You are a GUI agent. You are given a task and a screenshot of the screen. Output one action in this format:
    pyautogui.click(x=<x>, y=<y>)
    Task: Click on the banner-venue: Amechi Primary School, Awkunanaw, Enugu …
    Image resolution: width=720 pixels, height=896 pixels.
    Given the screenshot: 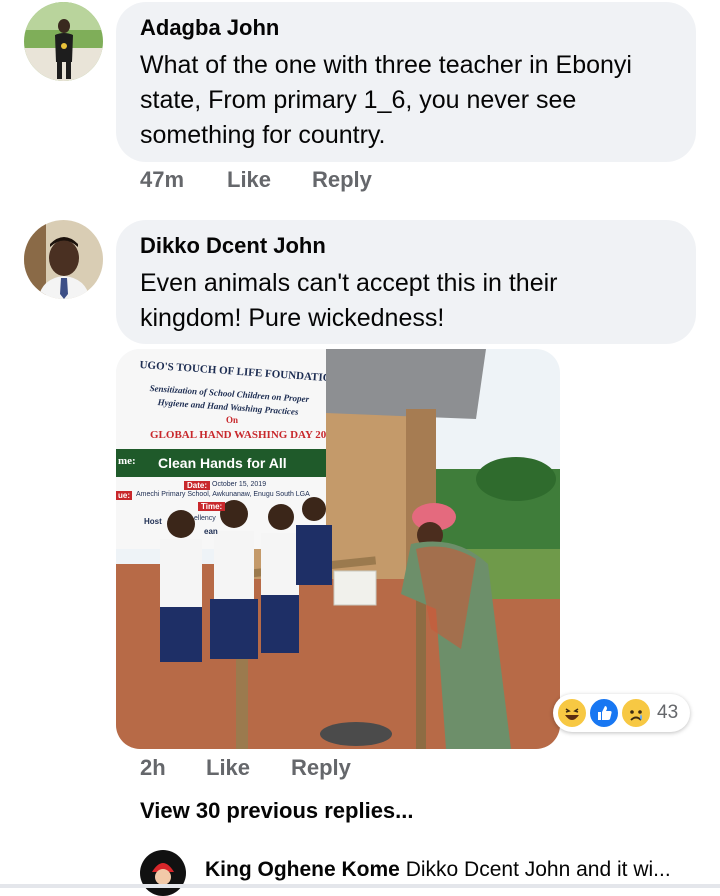 What is the action you would take?
    pyautogui.click(x=223, y=494)
    